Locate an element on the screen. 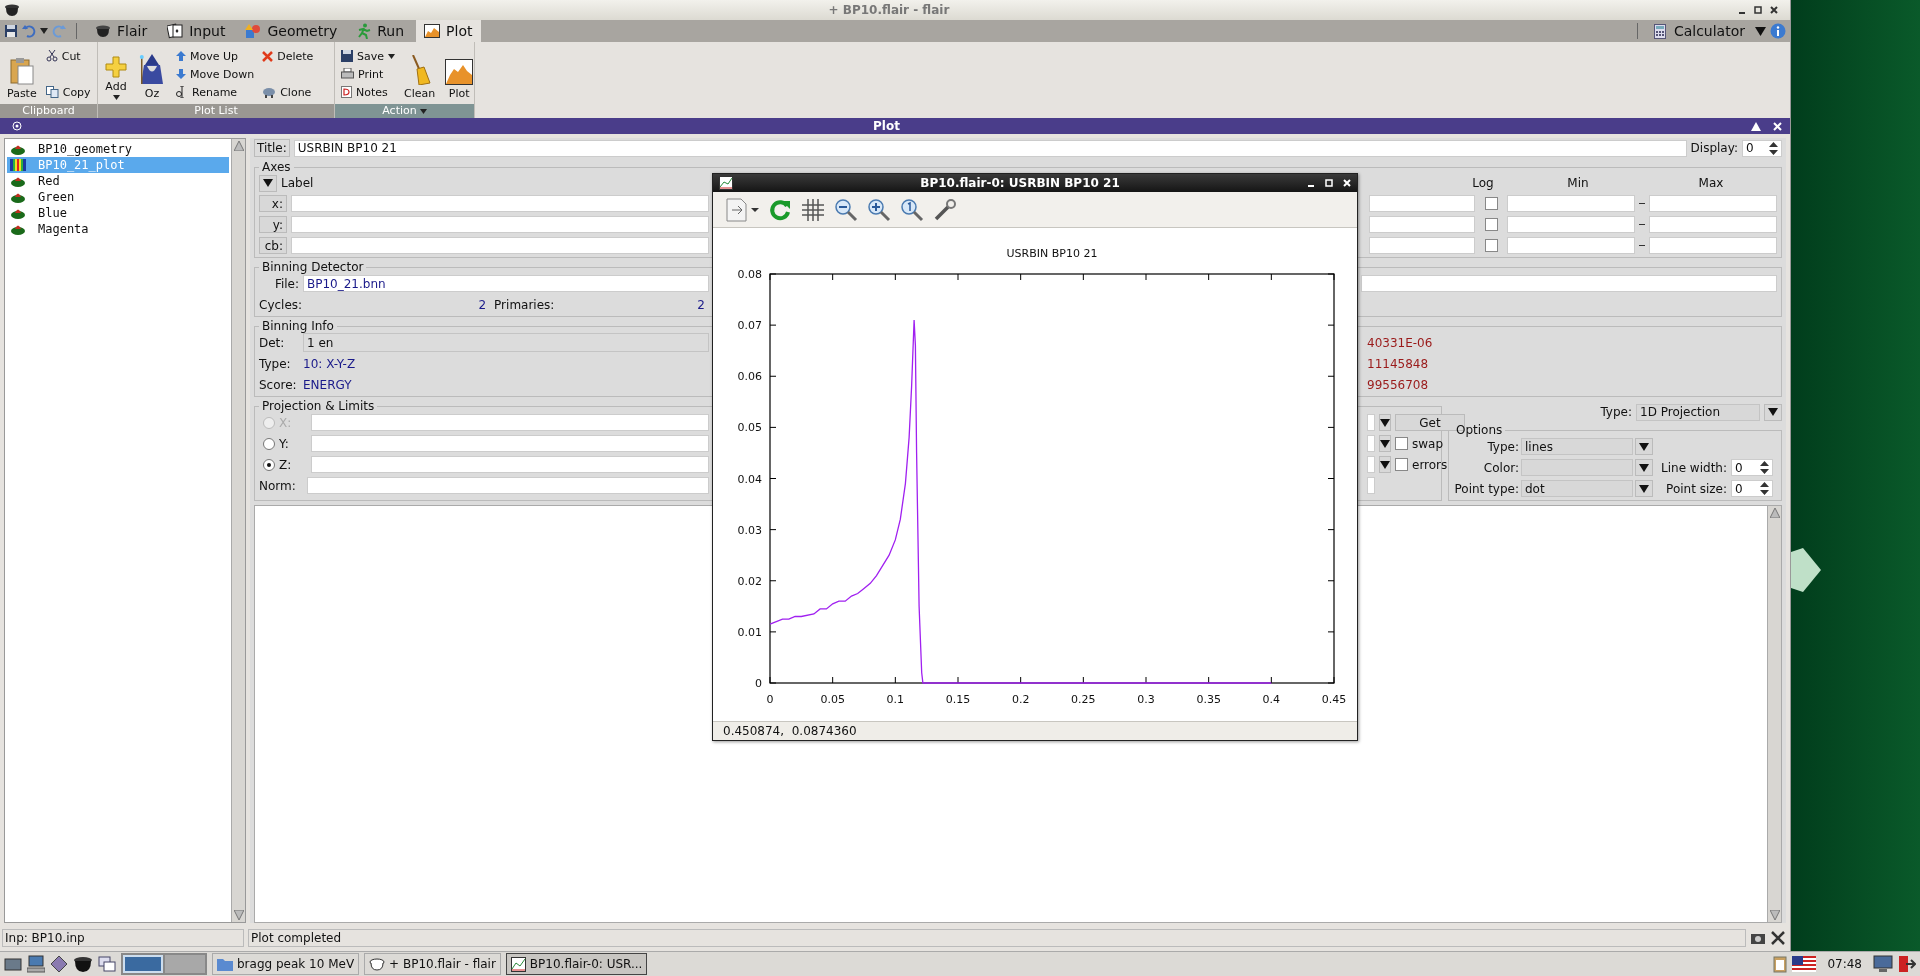 The width and height of the screenshot is (1920, 976). info-value: 10: X-Y-Z is located at coordinates (330, 363).